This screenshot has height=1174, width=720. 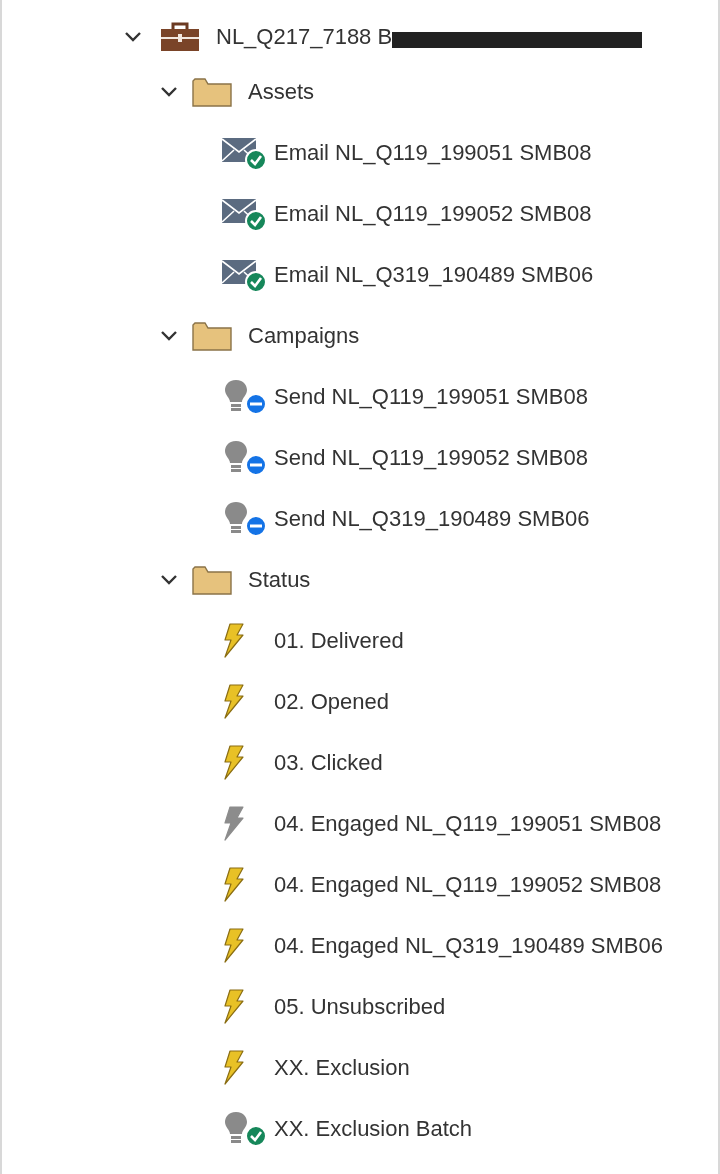 What do you see at coordinates (304, 36) in the screenshot?
I see `project-label: NL_Q217_7188 B` at bounding box center [304, 36].